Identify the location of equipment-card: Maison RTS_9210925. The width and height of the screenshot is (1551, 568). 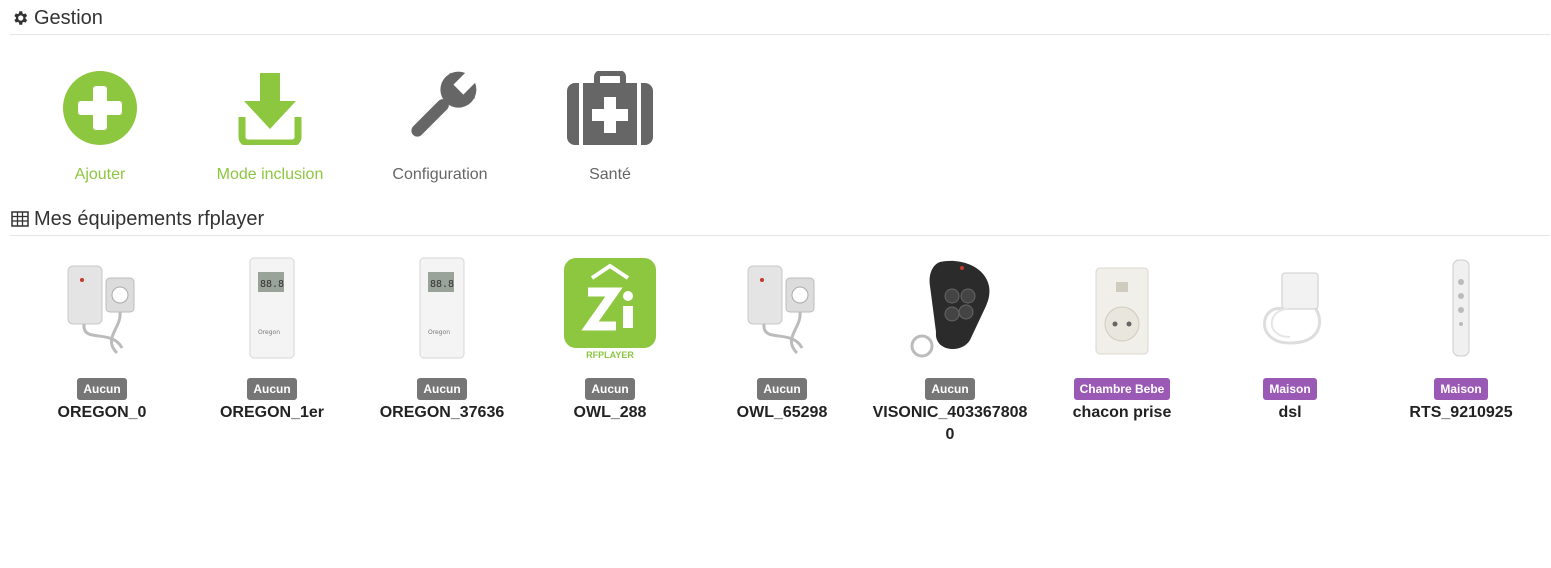
(1461, 341).